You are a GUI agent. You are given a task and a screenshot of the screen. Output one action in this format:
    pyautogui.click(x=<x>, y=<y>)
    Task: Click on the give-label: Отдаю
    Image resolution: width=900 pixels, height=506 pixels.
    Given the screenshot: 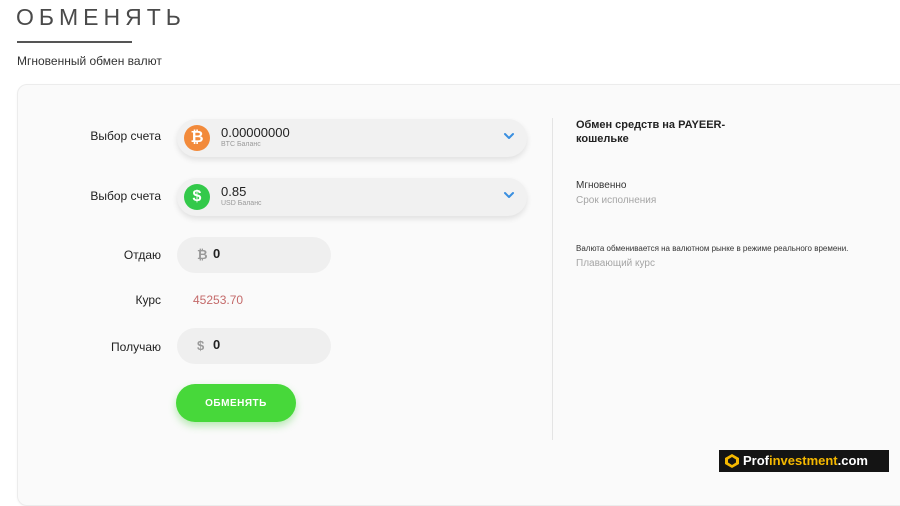 What is the action you would take?
    pyautogui.click(x=142, y=255)
    